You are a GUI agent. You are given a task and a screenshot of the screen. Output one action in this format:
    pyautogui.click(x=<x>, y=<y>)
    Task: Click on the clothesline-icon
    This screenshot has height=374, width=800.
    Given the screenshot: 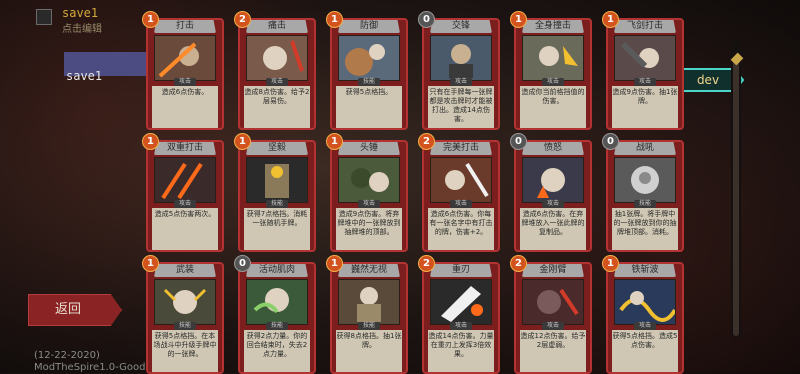 What is the action you would take?
    pyautogui.click(x=553, y=302)
    